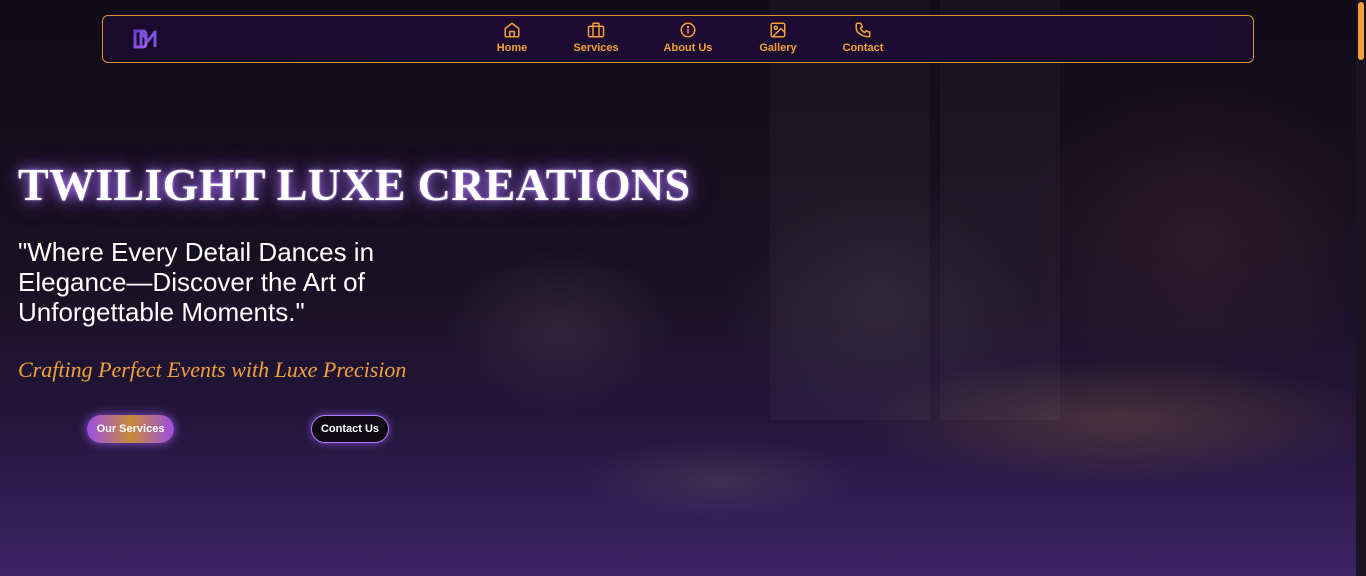  What do you see at coordinates (512, 48) in the screenshot?
I see `nav-label-home: Home` at bounding box center [512, 48].